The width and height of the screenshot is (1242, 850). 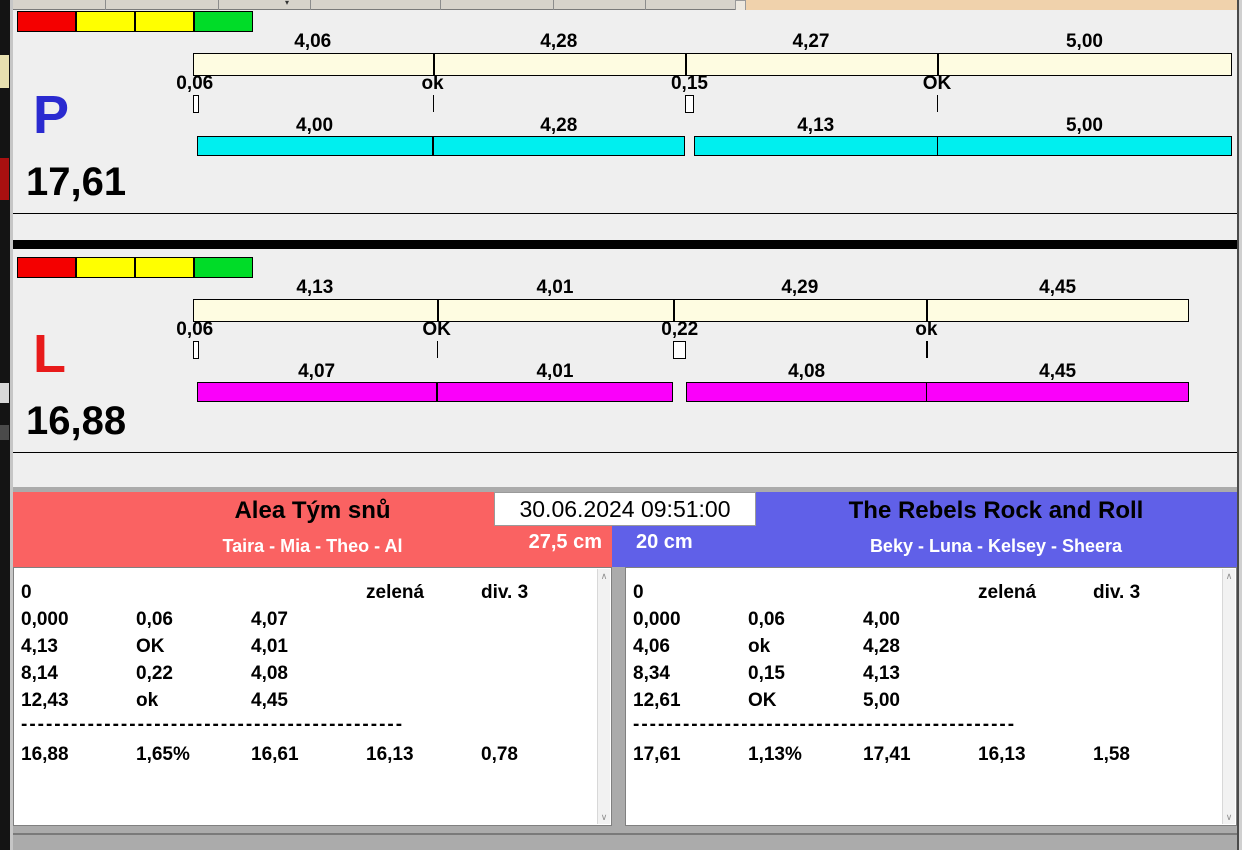 What do you see at coordinates (312, 546) in the screenshot?
I see `team-dogs-left: Taira - Mia - Theo - Al` at bounding box center [312, 546].